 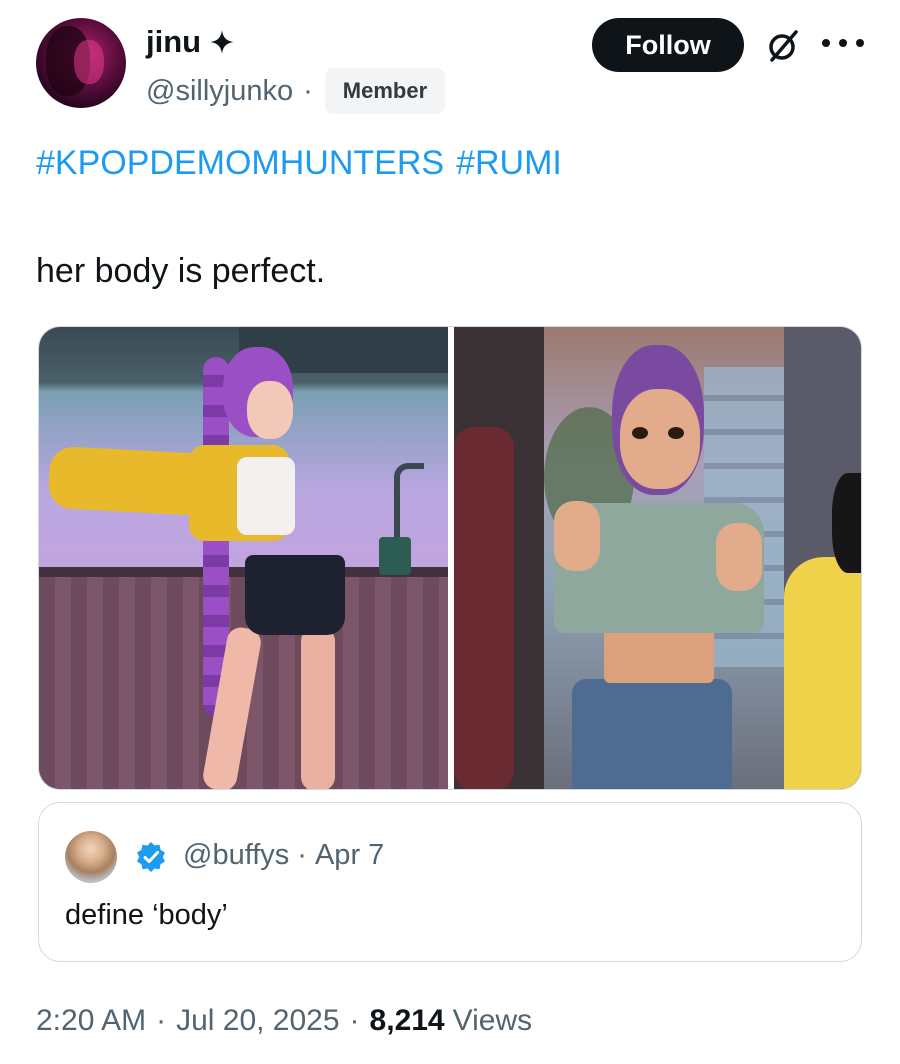 What do you see at coordinates (659, 655) in the screenshot?
I see `image-midriff` at bounding box center [659, 655].